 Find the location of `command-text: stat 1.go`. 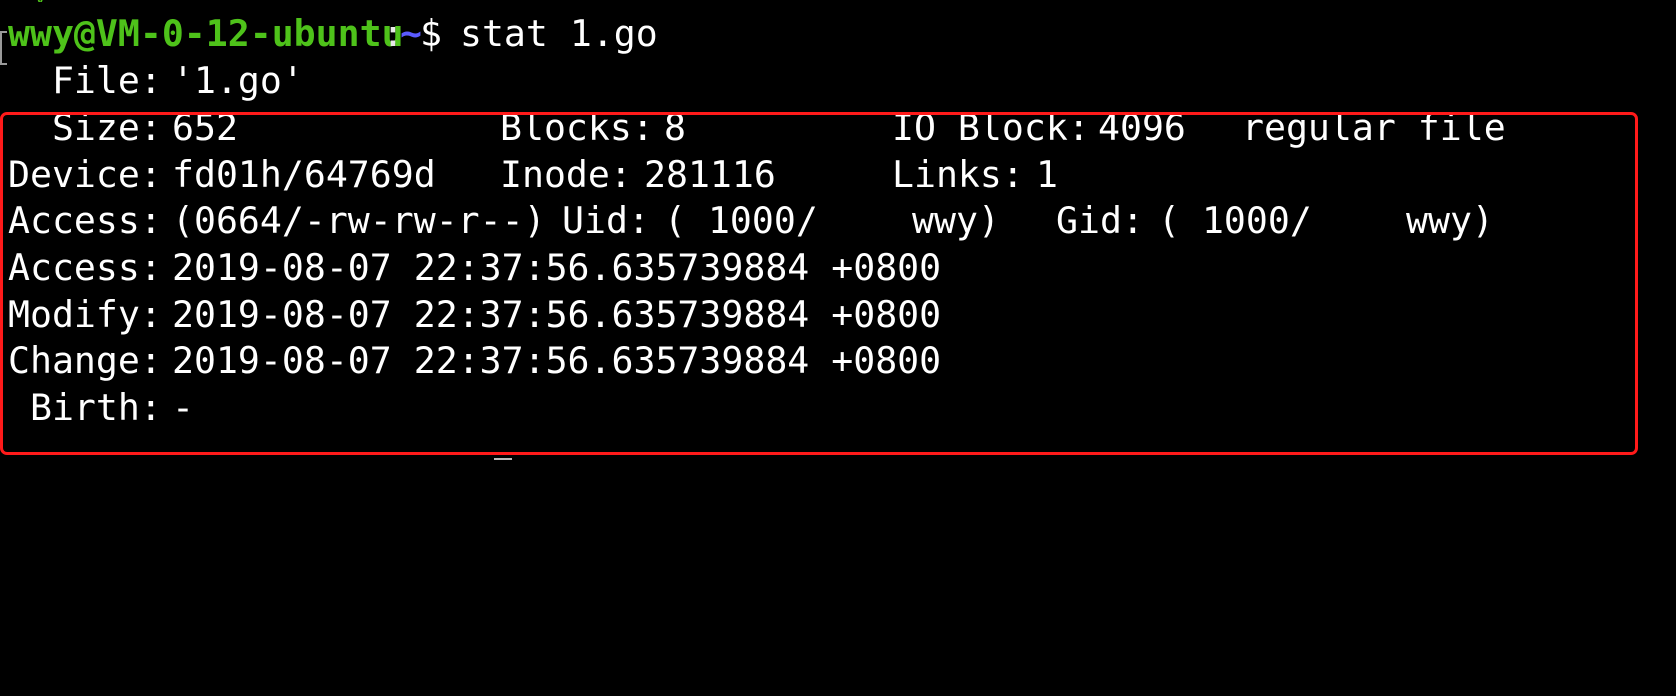

command-text: stat 1.go is located at coordinates (548, 33).